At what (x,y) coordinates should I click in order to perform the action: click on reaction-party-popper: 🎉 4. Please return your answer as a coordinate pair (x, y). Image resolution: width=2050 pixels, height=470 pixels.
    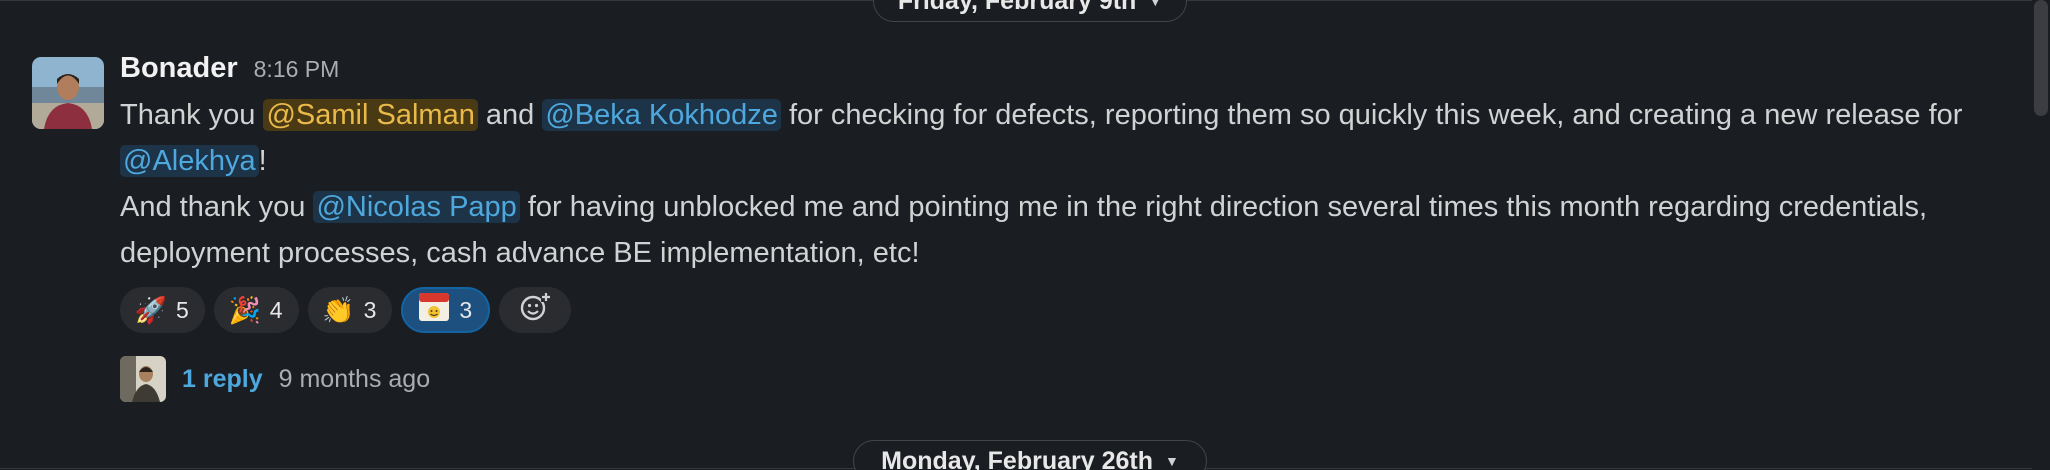
    Looking at the image, I should click on (256, 310).